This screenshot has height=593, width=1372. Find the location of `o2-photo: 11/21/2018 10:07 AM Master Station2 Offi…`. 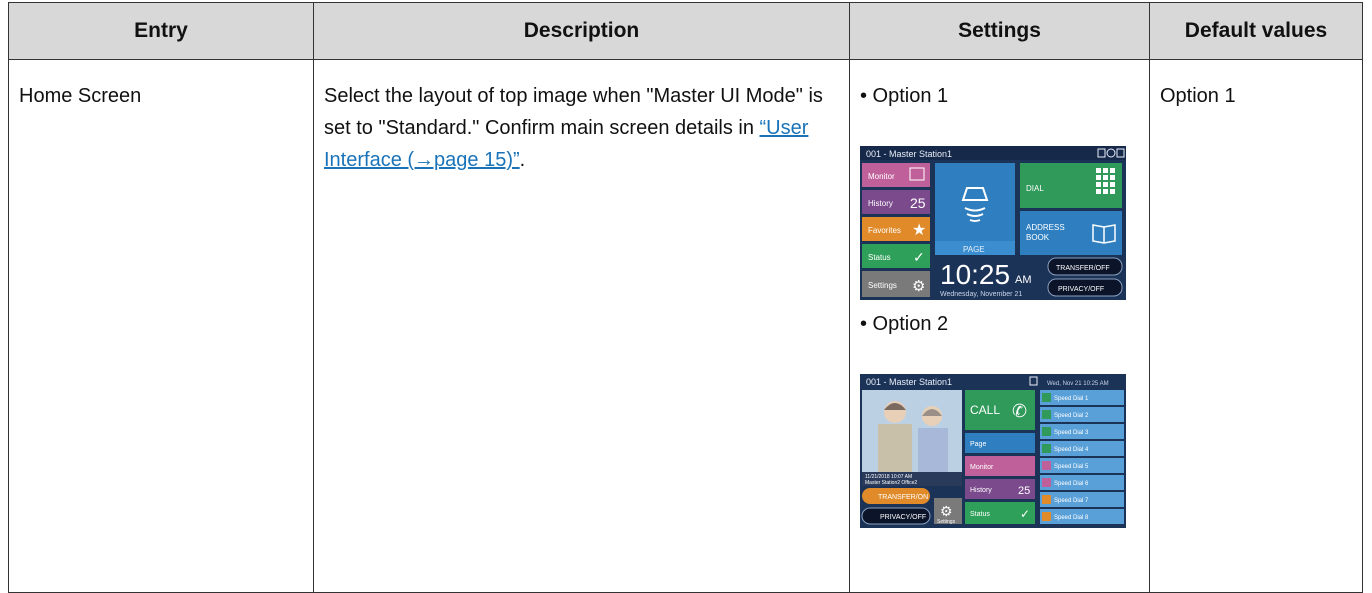

o2-photo: 11/21/2018 10:07 AM Master Station2 Offi… is located at coordinates (912, 438).